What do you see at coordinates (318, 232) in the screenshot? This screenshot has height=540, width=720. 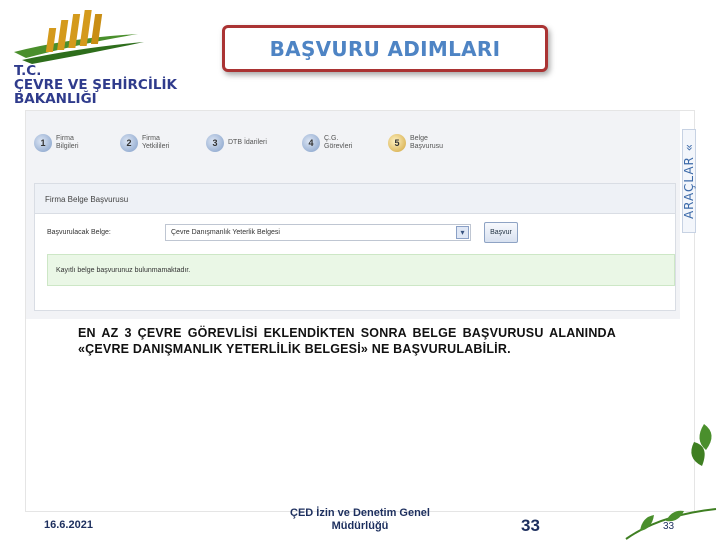 I see `belge-select: Çevre Danışmanlık Yeterlik Belgesi ▾` at bounding box center [318, 232].